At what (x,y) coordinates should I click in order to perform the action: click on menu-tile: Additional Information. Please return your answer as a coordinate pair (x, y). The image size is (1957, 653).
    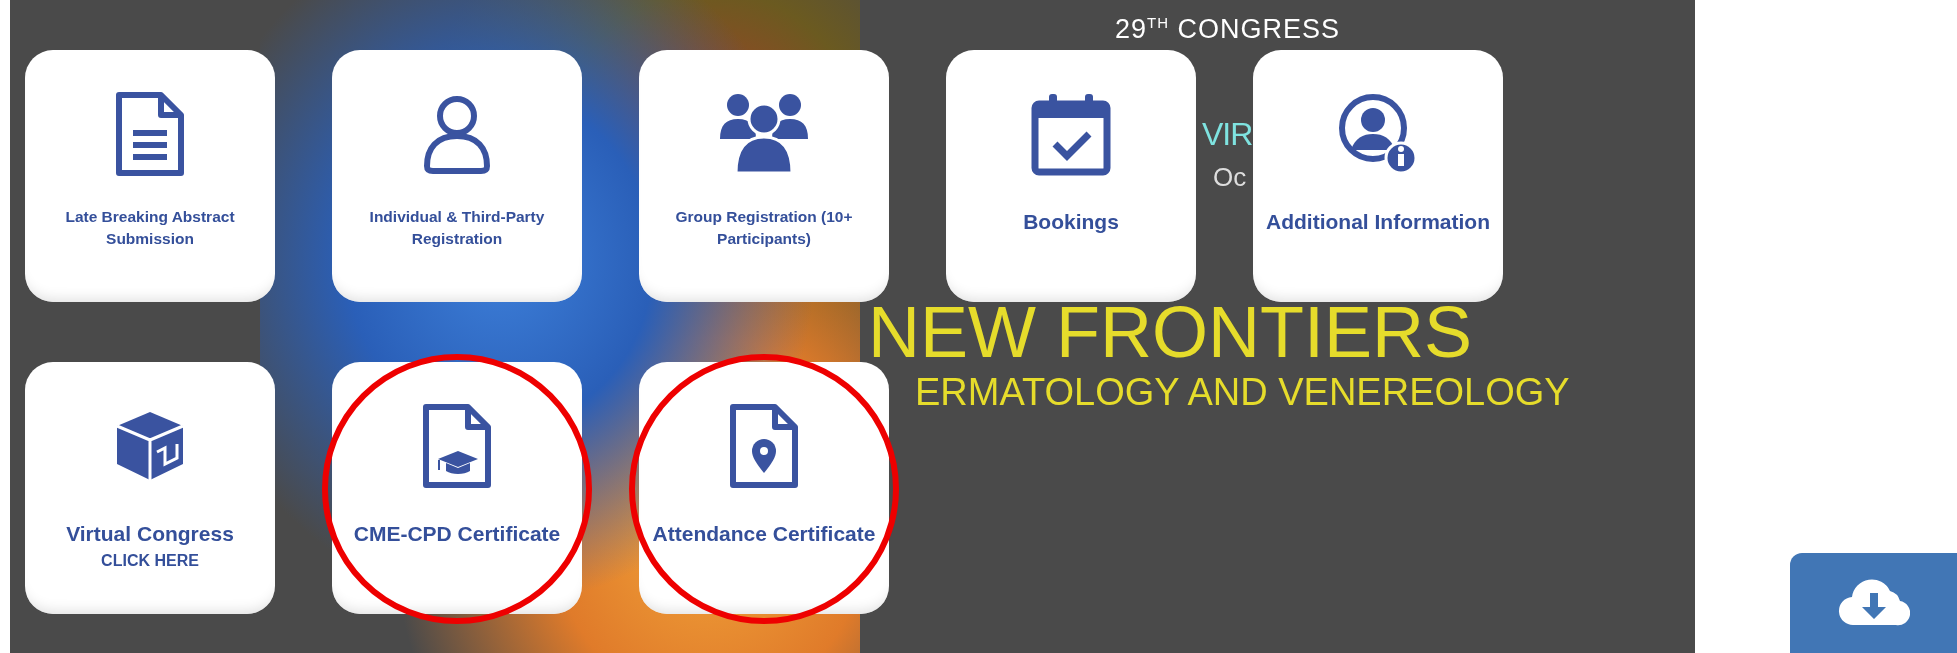
    Looking at the image, I should click on (1378, 176).